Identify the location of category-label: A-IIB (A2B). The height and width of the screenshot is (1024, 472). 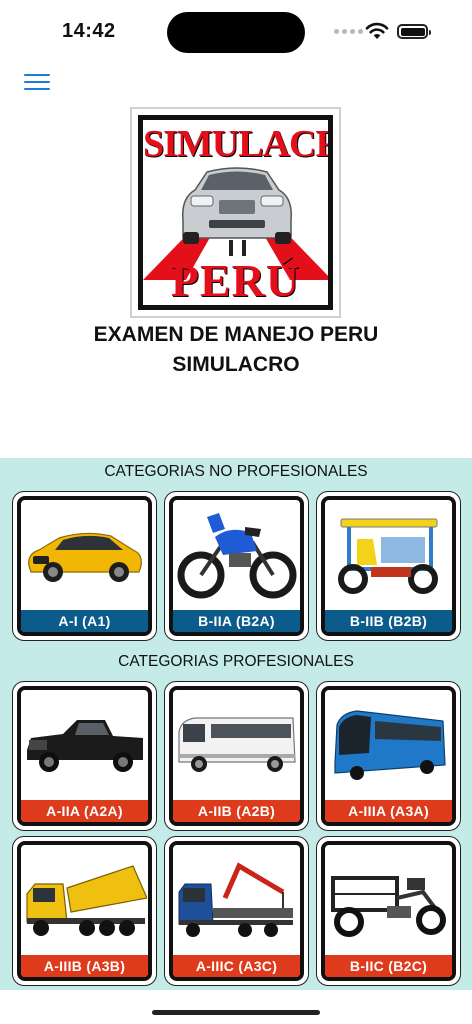
(236, 811).